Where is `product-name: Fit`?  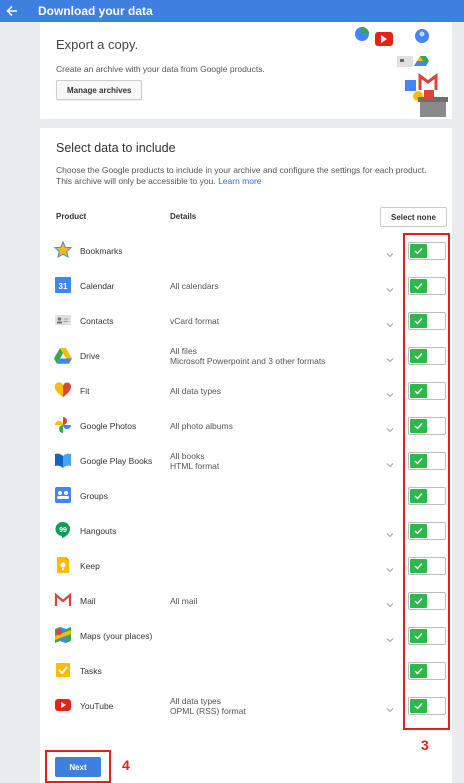 product-name: Fit is located at coordinates (85, 390).